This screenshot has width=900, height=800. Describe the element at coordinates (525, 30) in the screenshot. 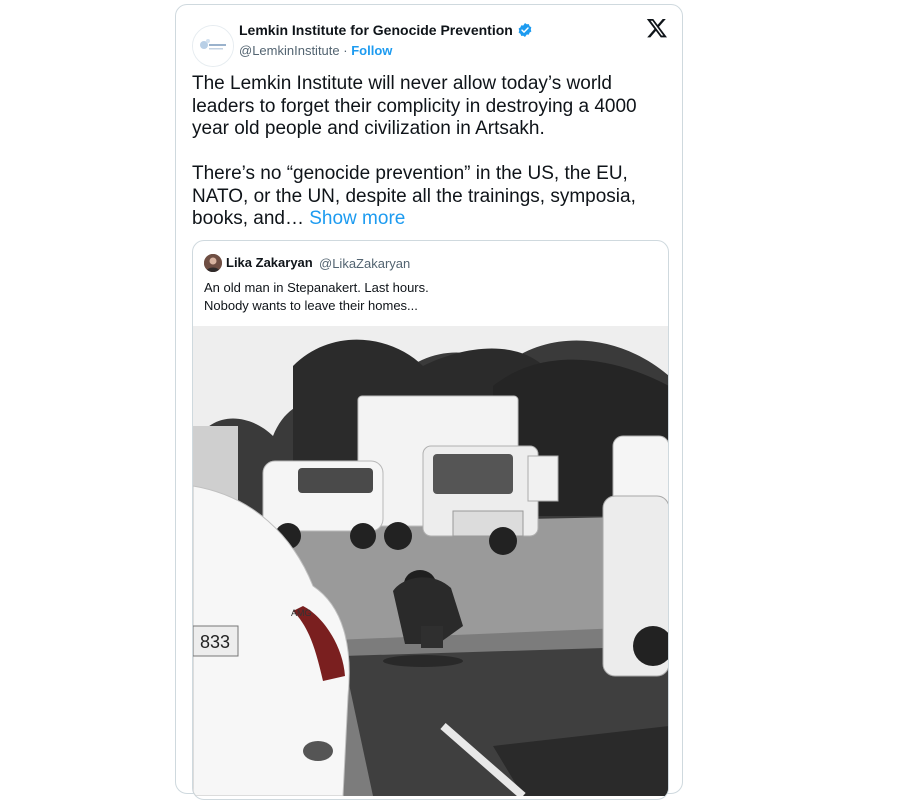

I see `verified-badge-icon` at that location.